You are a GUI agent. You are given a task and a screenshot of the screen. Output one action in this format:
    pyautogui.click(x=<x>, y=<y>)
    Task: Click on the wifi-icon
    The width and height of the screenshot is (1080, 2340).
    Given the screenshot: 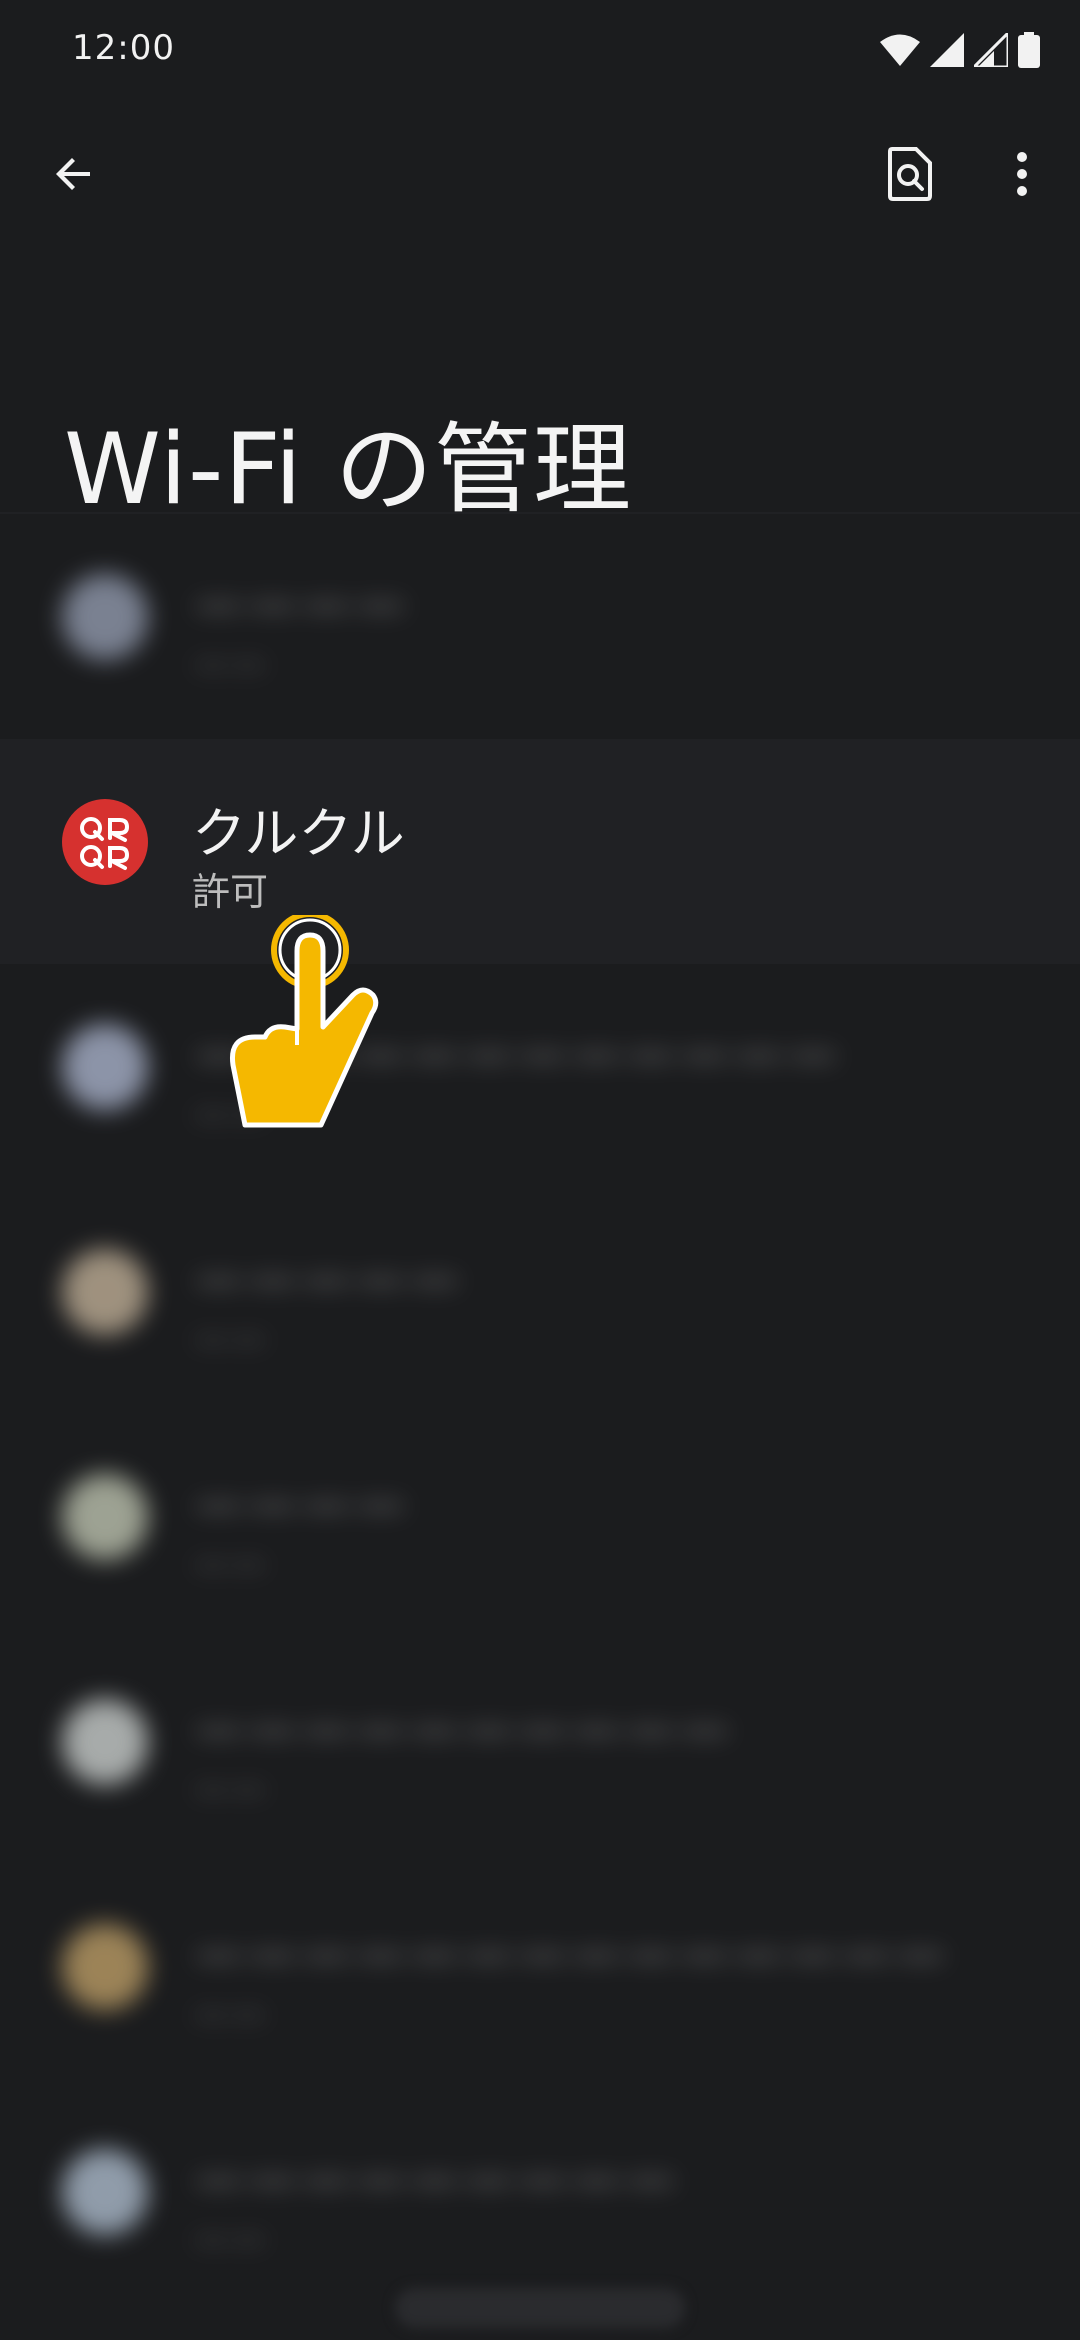 What is the action you would take?
    pyautogui.click(x=900, y=50)
    